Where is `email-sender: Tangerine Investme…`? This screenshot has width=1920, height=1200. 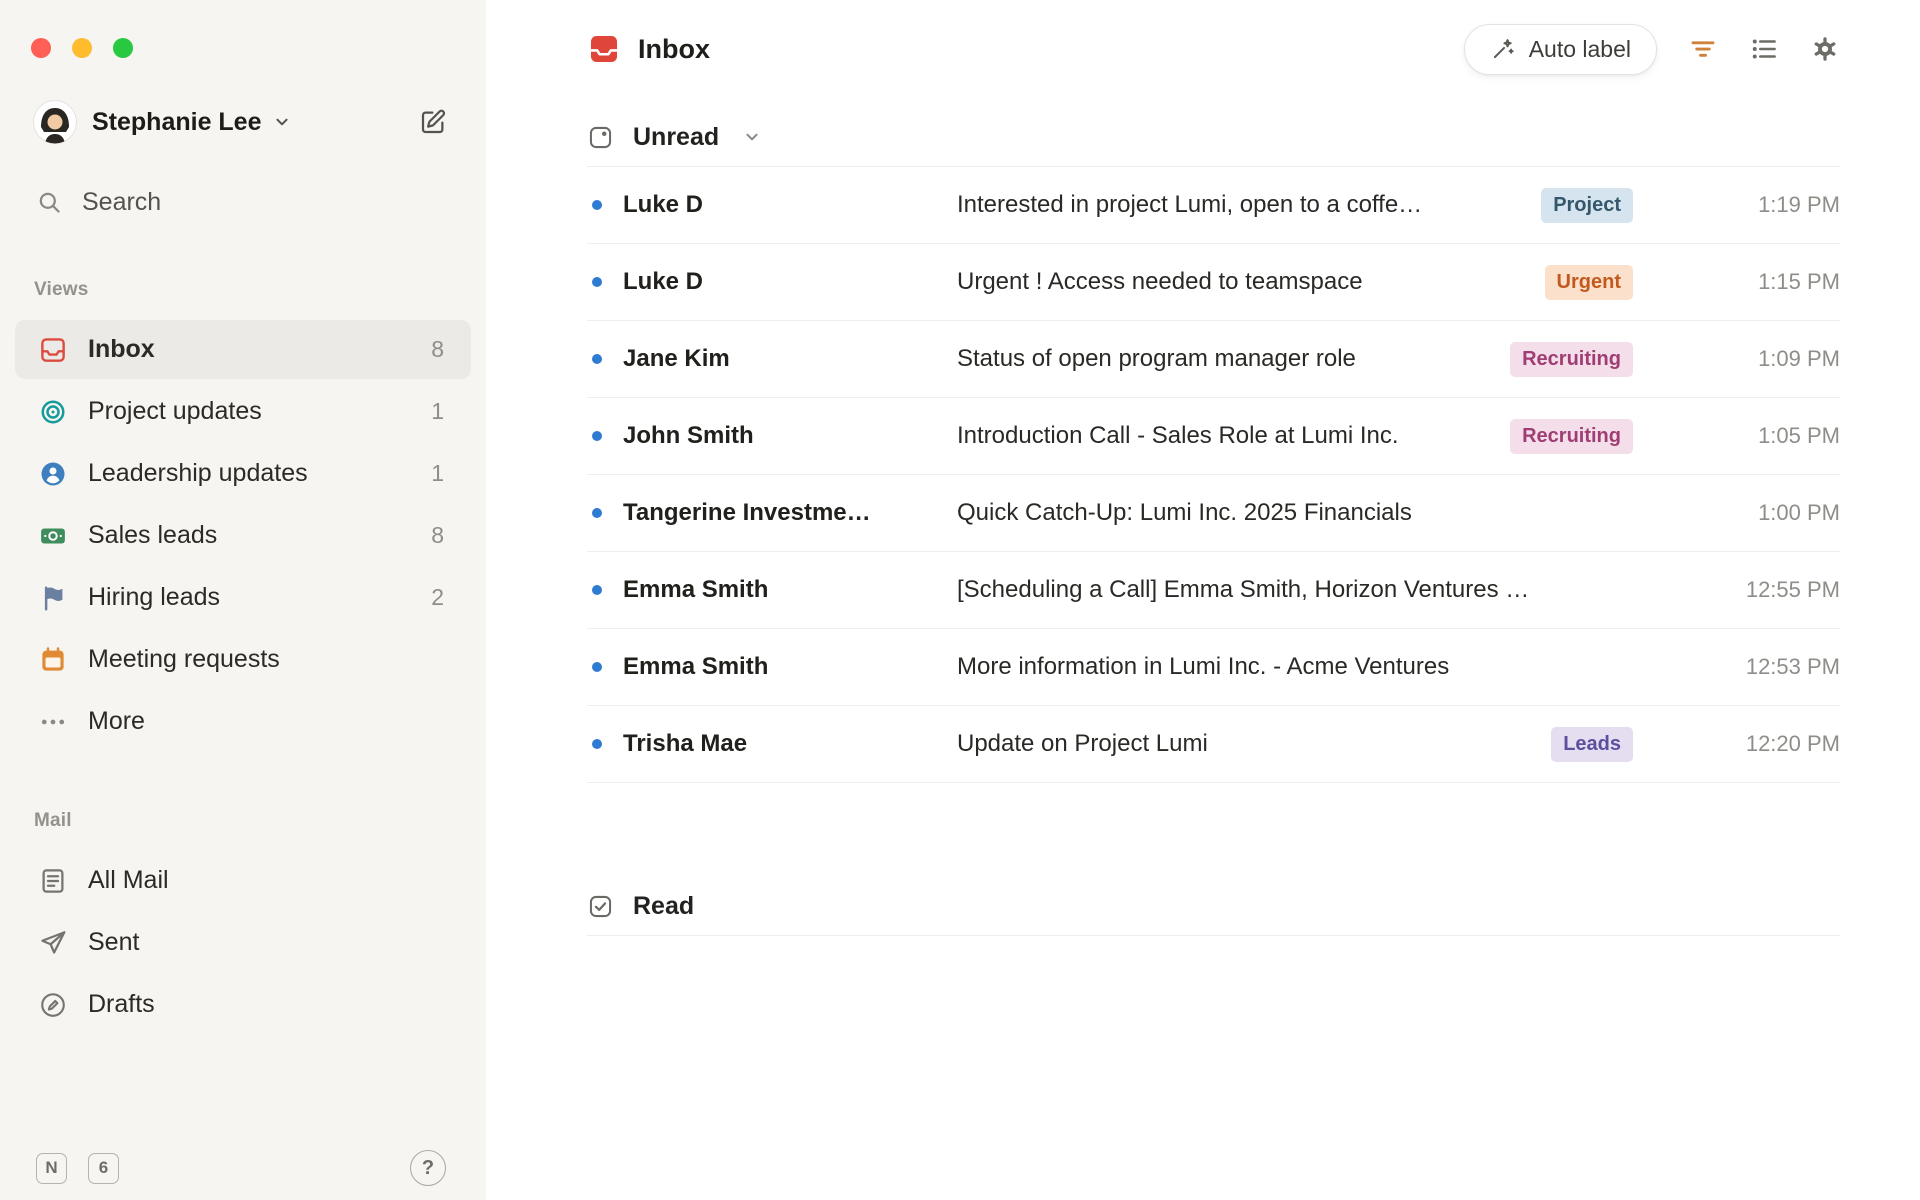 email-sender: Tangerine Investme… is located at coordinates (747, 512).